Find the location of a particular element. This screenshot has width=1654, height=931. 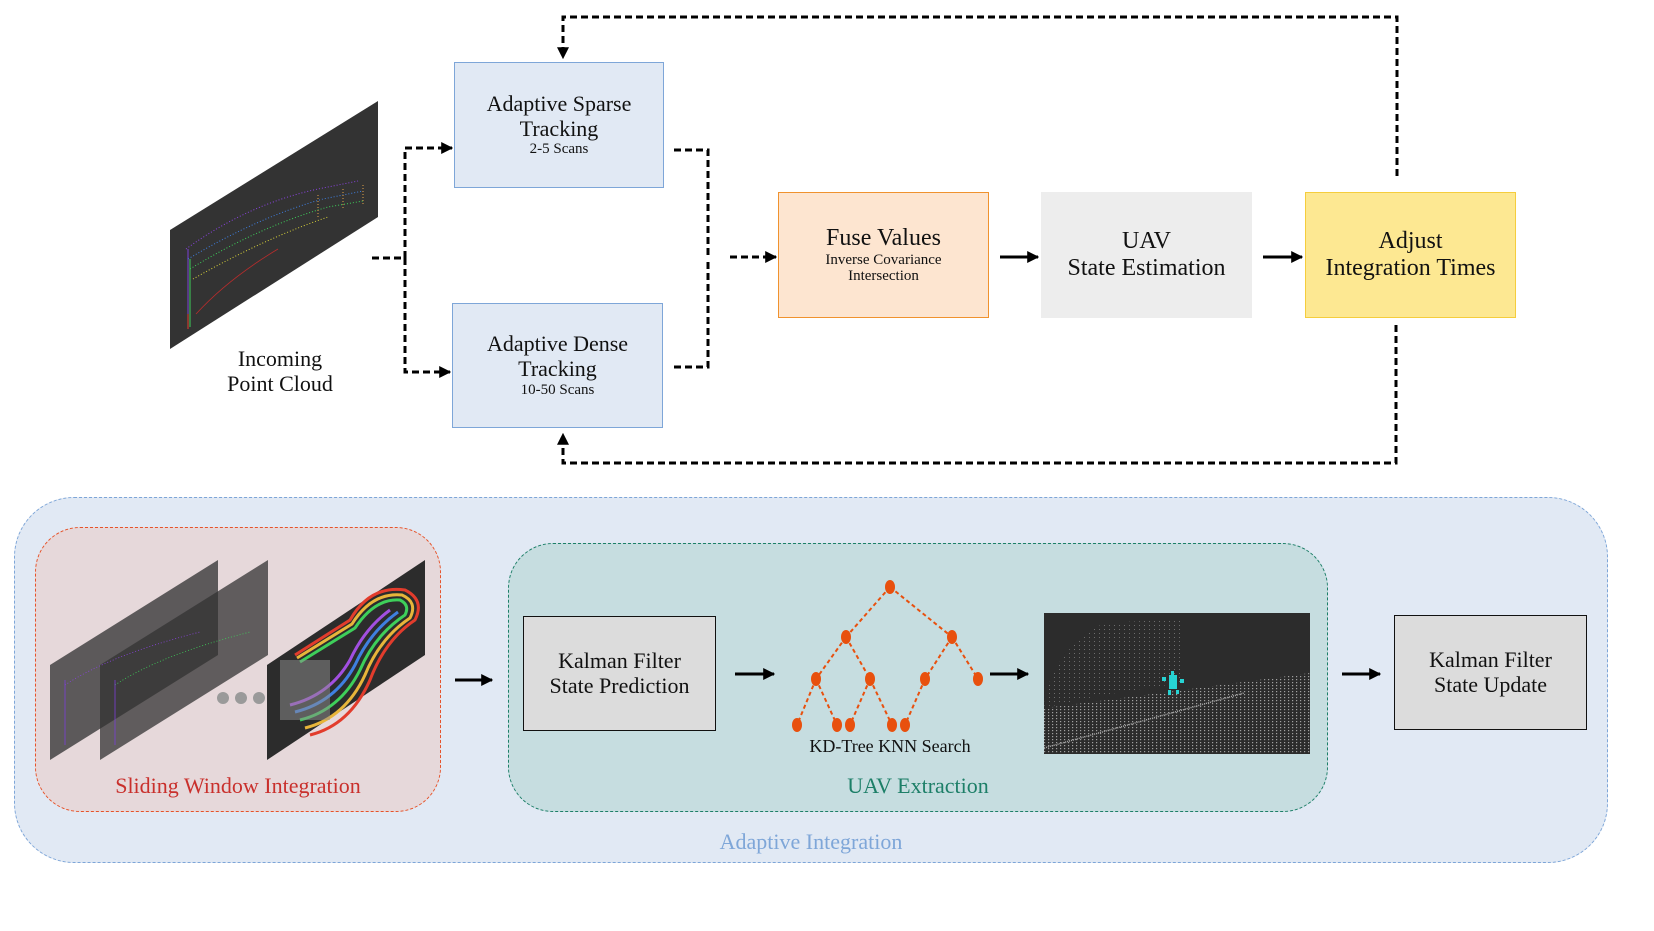

arrow-sparse-merge is located at coordinates (692, 203).